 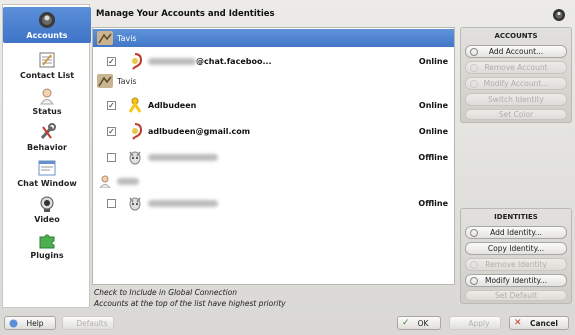 I want to click on page-title: Manage Your Accounts and Identities, so click(x=185, y=14).